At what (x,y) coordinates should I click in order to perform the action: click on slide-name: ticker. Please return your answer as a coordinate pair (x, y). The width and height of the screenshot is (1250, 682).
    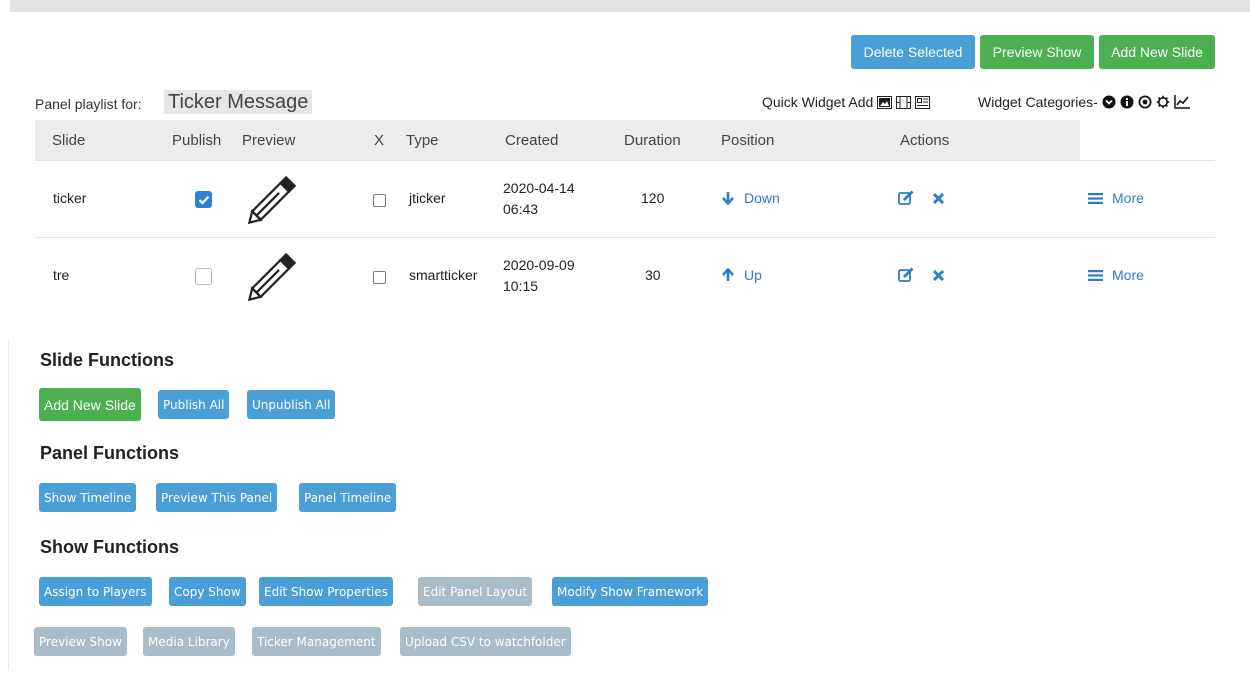
    Looking at the image, I should click on (70, 198).